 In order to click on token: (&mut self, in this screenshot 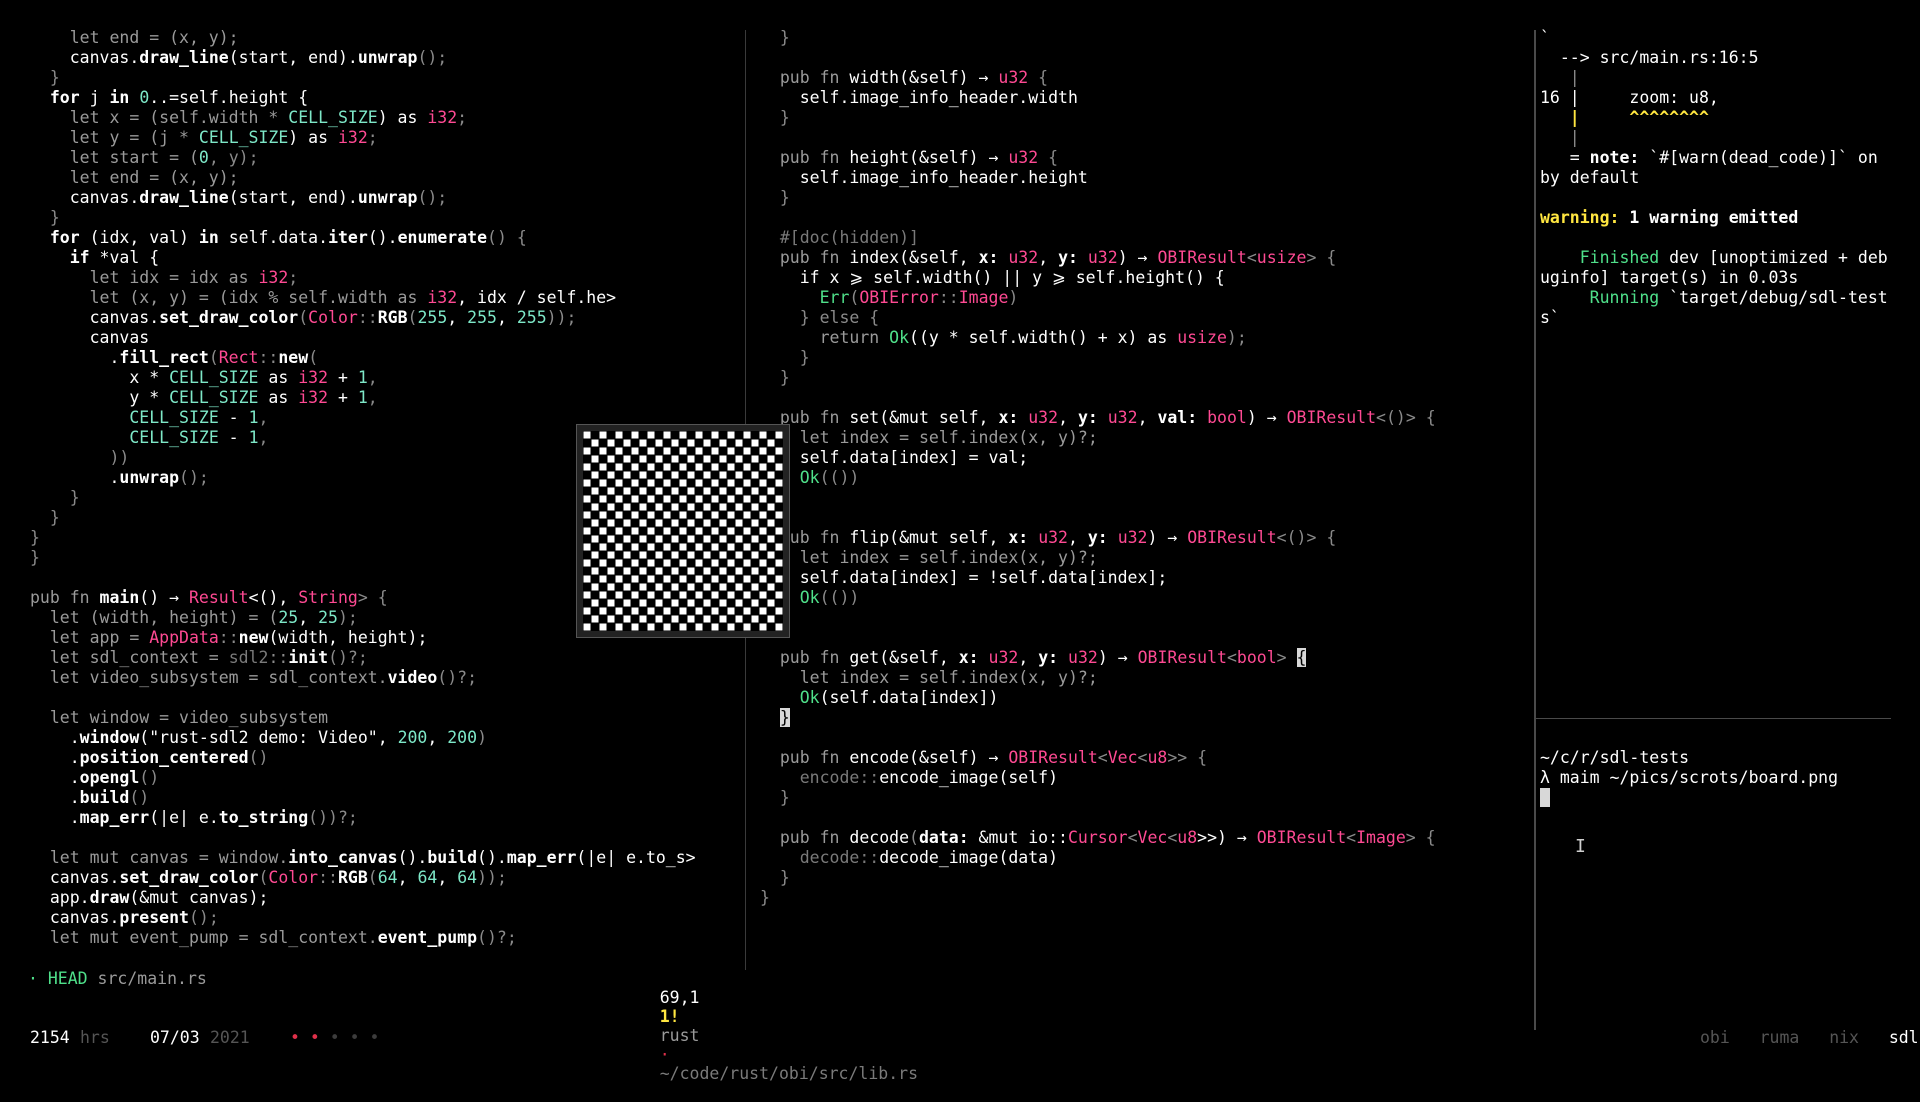, I will do `click(939, 417)`.